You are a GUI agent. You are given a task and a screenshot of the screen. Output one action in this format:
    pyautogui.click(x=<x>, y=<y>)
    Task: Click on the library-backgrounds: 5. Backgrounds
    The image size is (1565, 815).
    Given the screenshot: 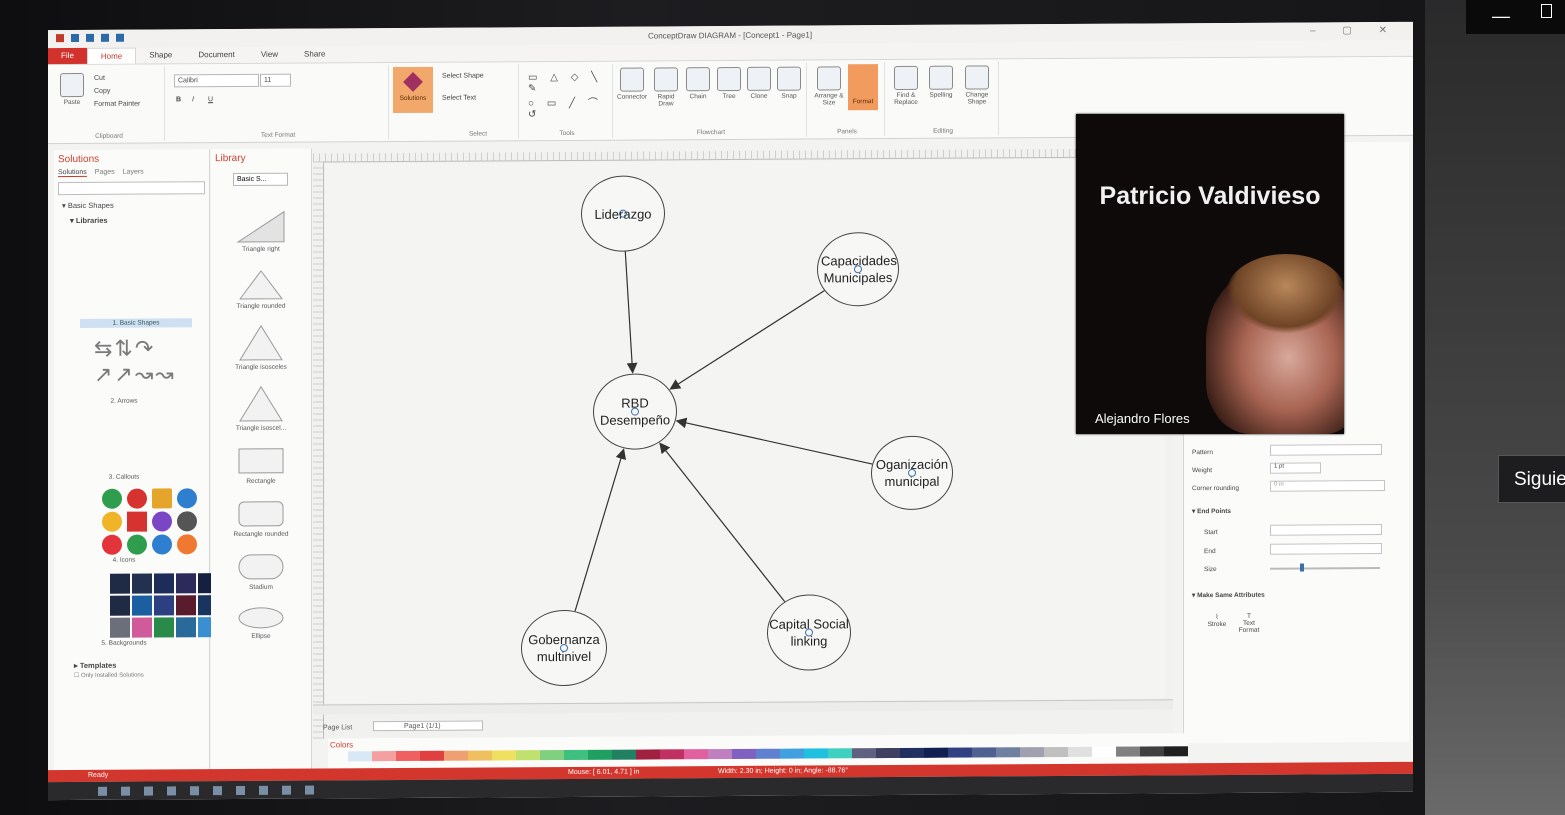 What is the action you would take?
    pyautogui.click(x=124, y=643)
    